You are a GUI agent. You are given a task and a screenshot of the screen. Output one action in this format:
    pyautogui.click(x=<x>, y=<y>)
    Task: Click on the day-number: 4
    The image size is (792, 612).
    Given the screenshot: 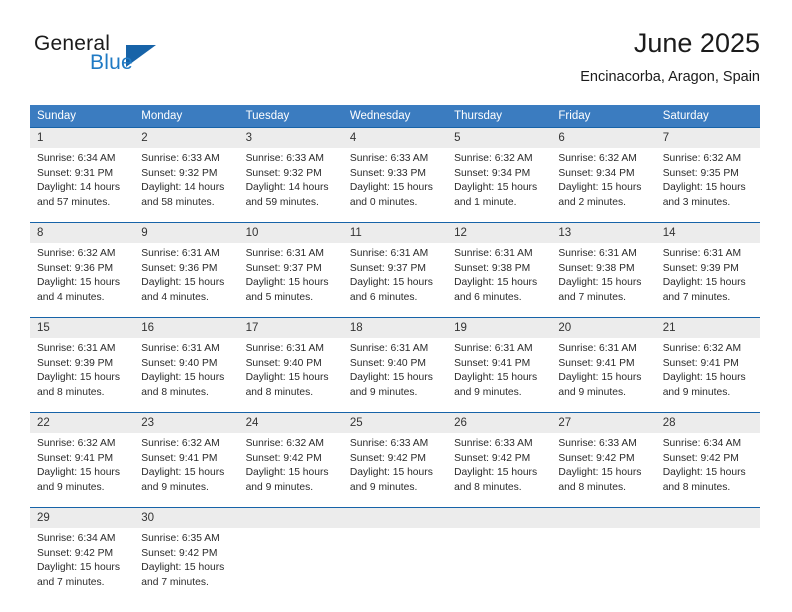 What is the action you would take?
    pyautogui.click(x=395, y=138)
    